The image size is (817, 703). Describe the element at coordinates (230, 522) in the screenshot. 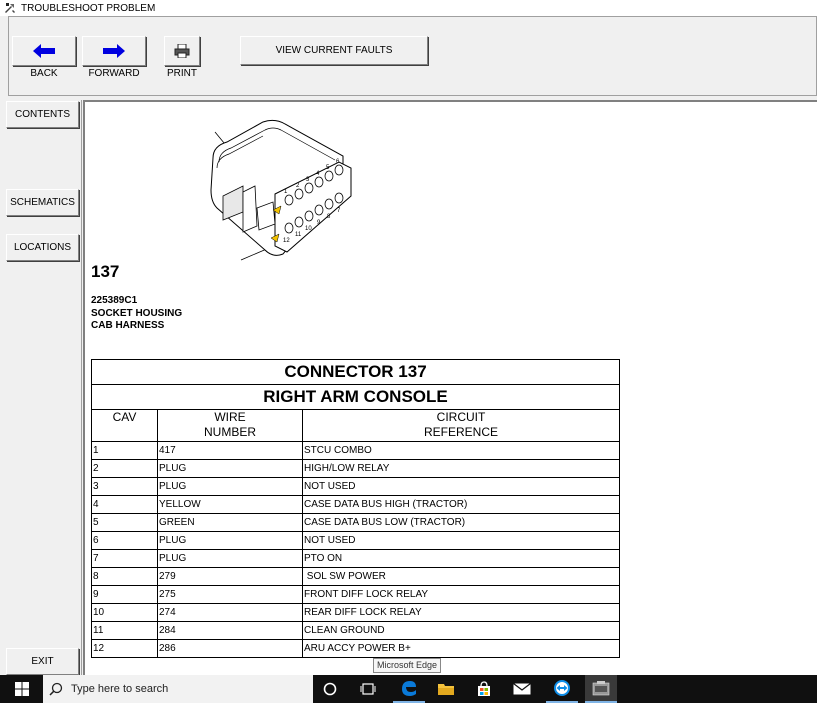

I see `wire-number-cell: GREEN` at that location.